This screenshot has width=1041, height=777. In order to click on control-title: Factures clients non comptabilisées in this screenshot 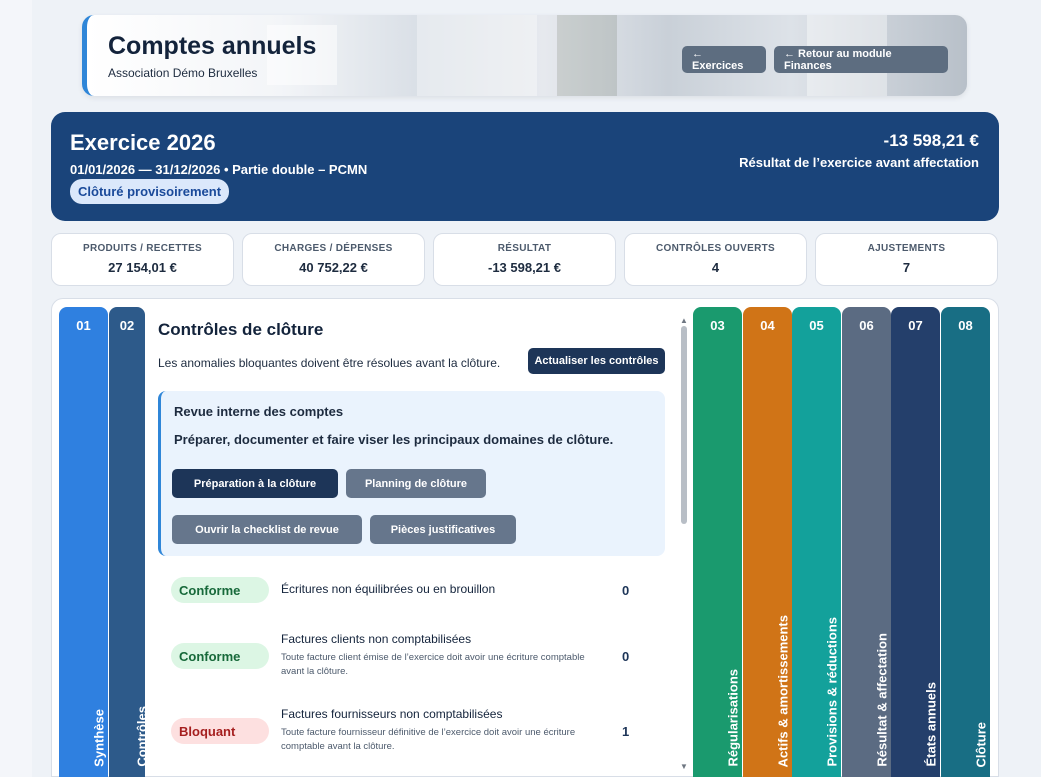, I will do `click(376, 639)`.